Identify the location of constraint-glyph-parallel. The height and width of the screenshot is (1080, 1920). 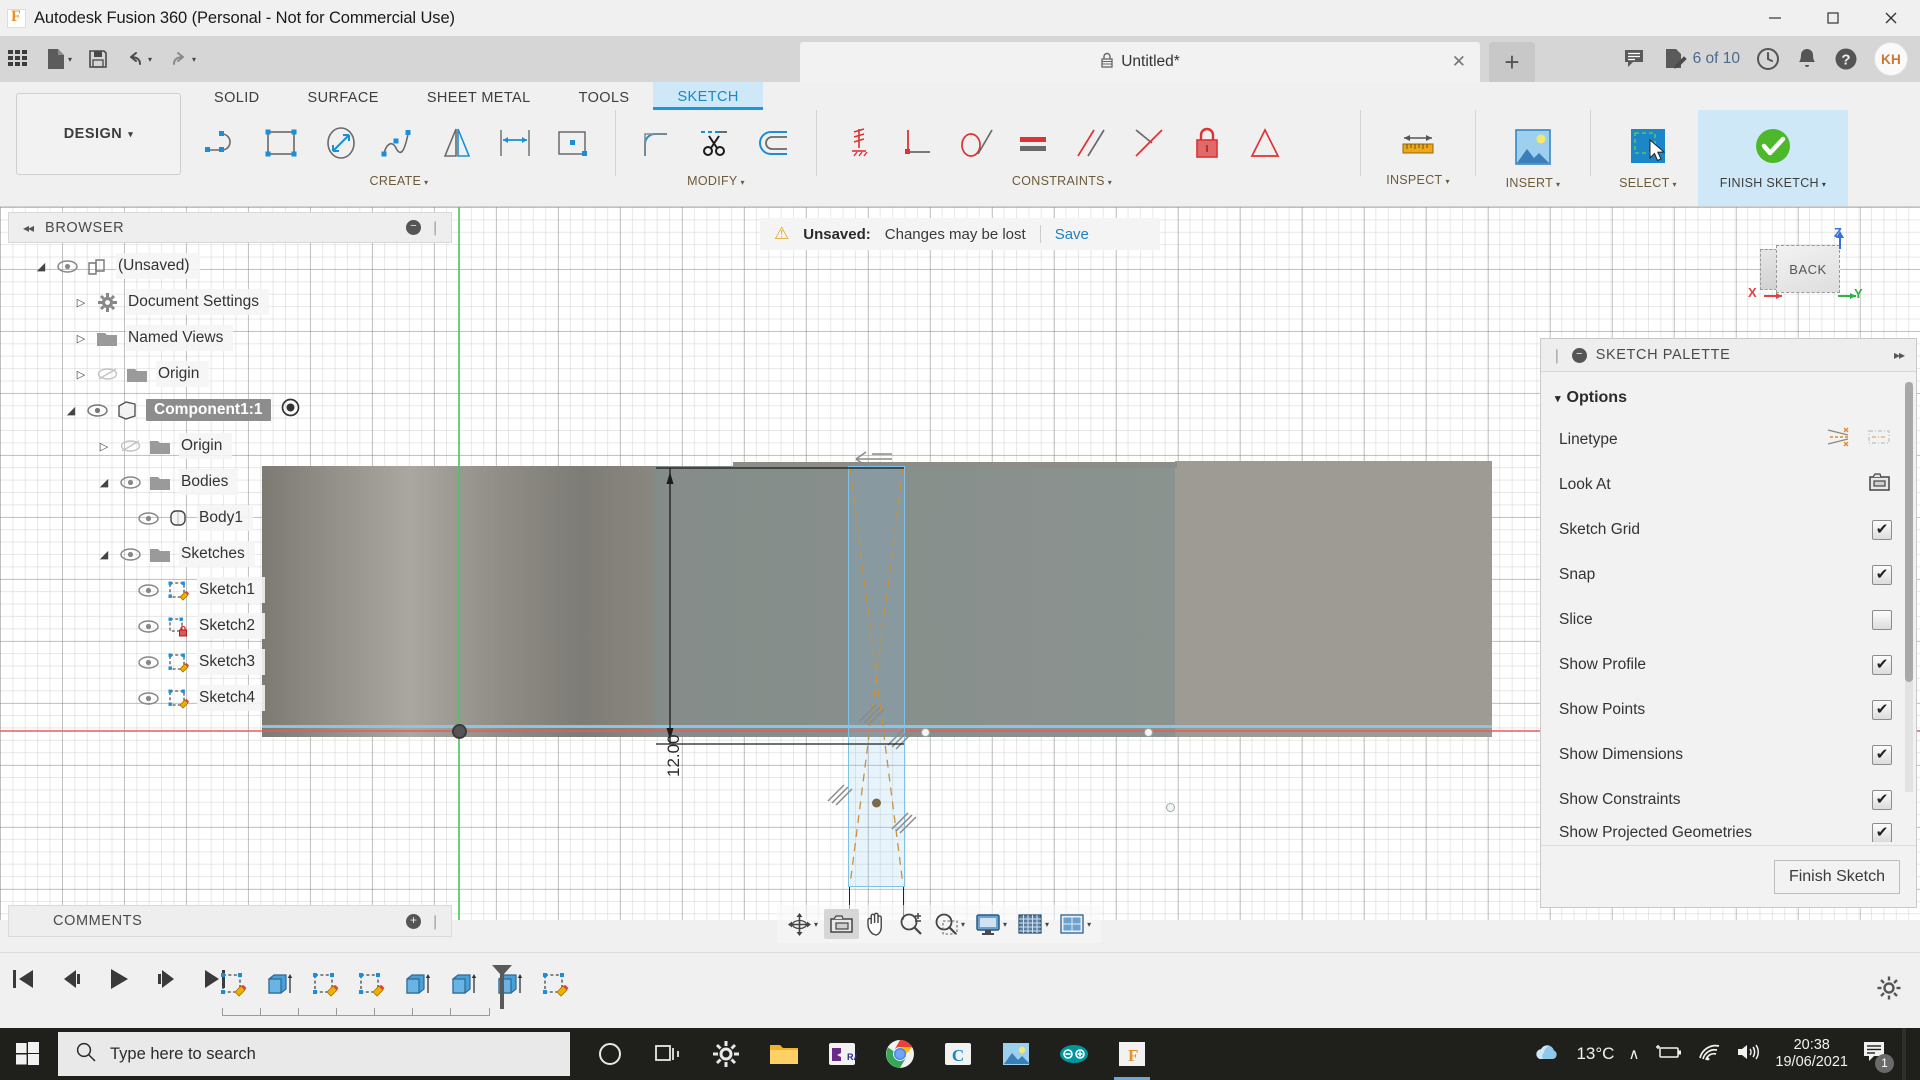
(910, 824).